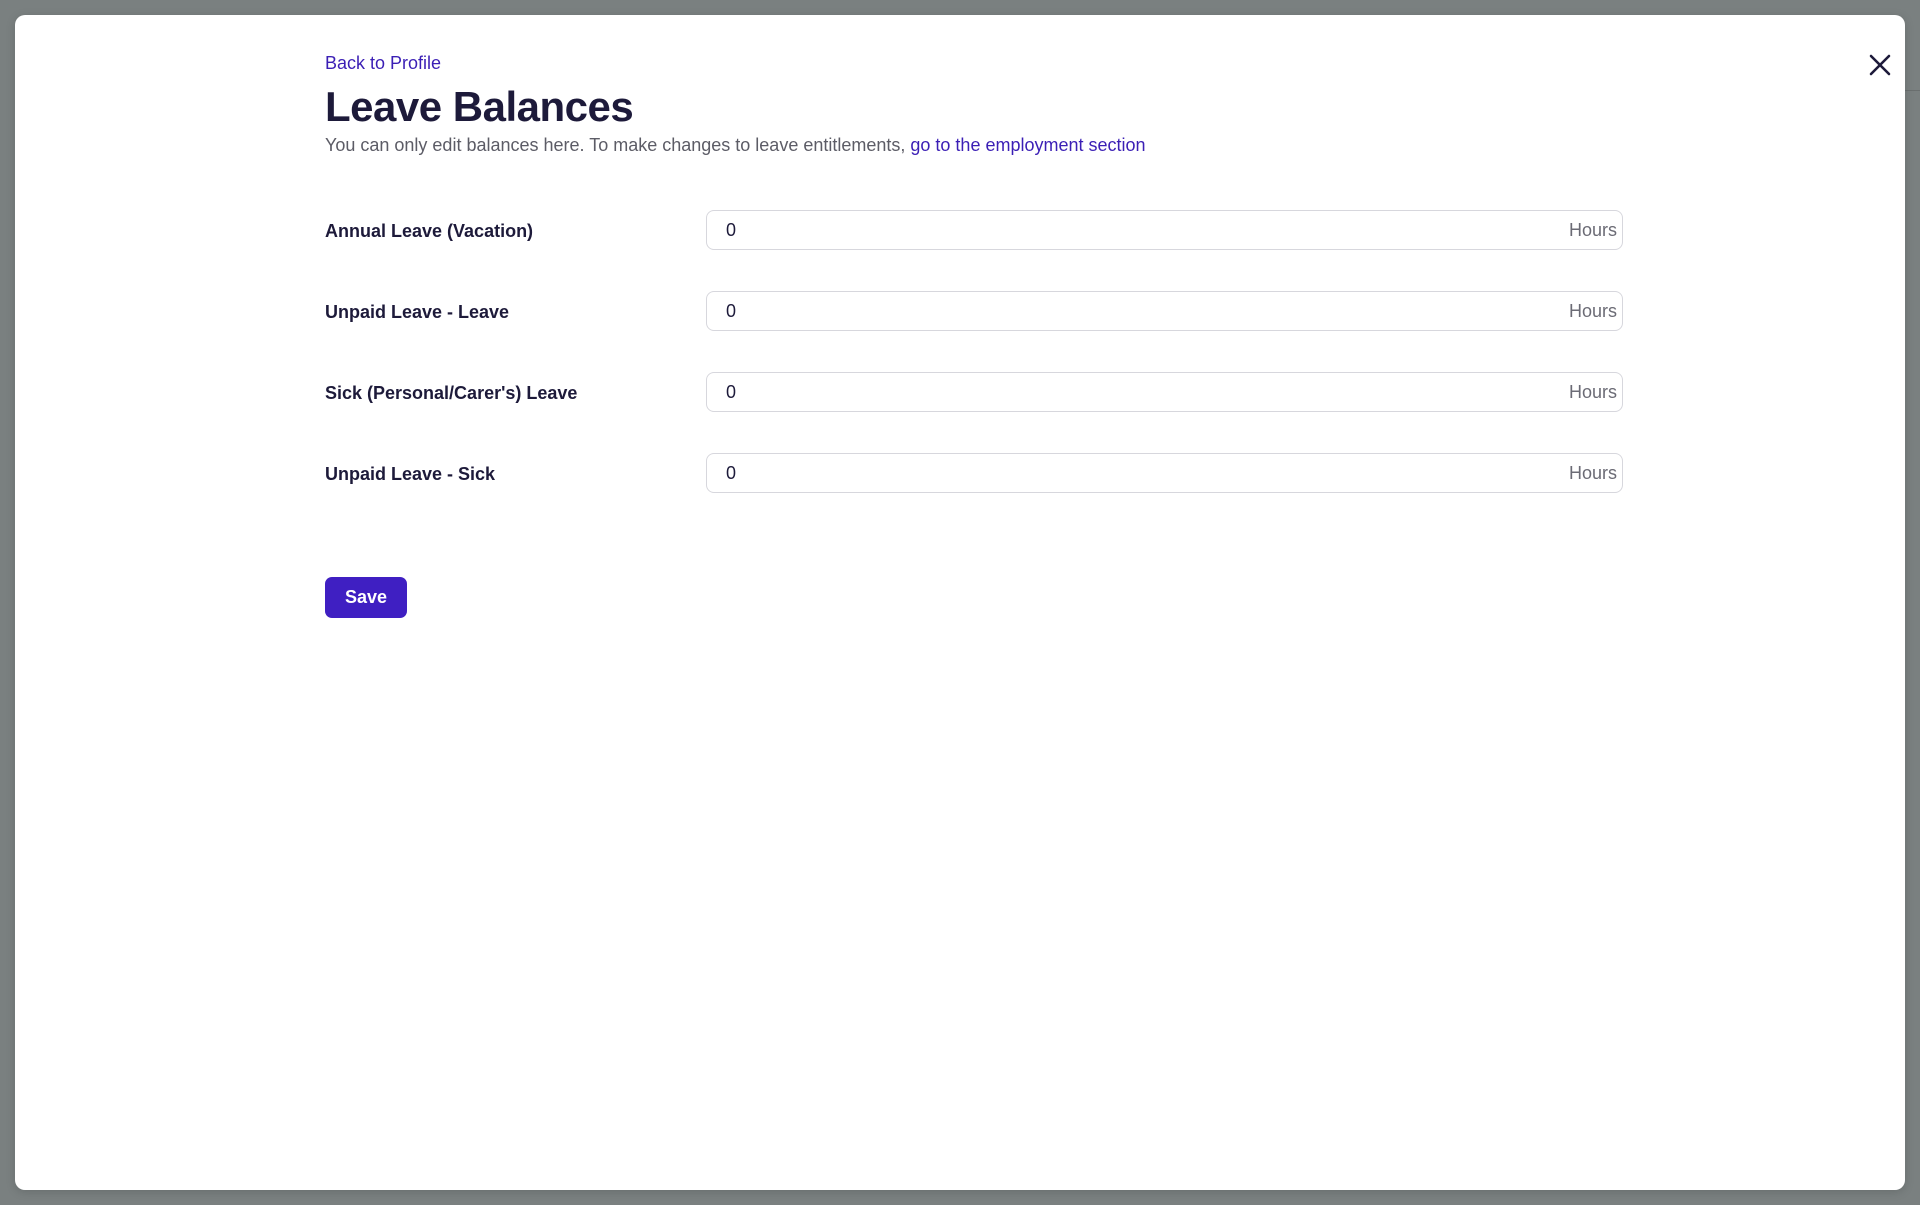  What do you see at coordinates (1126, 311) in the screenshot?
I see `unpaid-leave-input` at bounding box center [1126, 311].